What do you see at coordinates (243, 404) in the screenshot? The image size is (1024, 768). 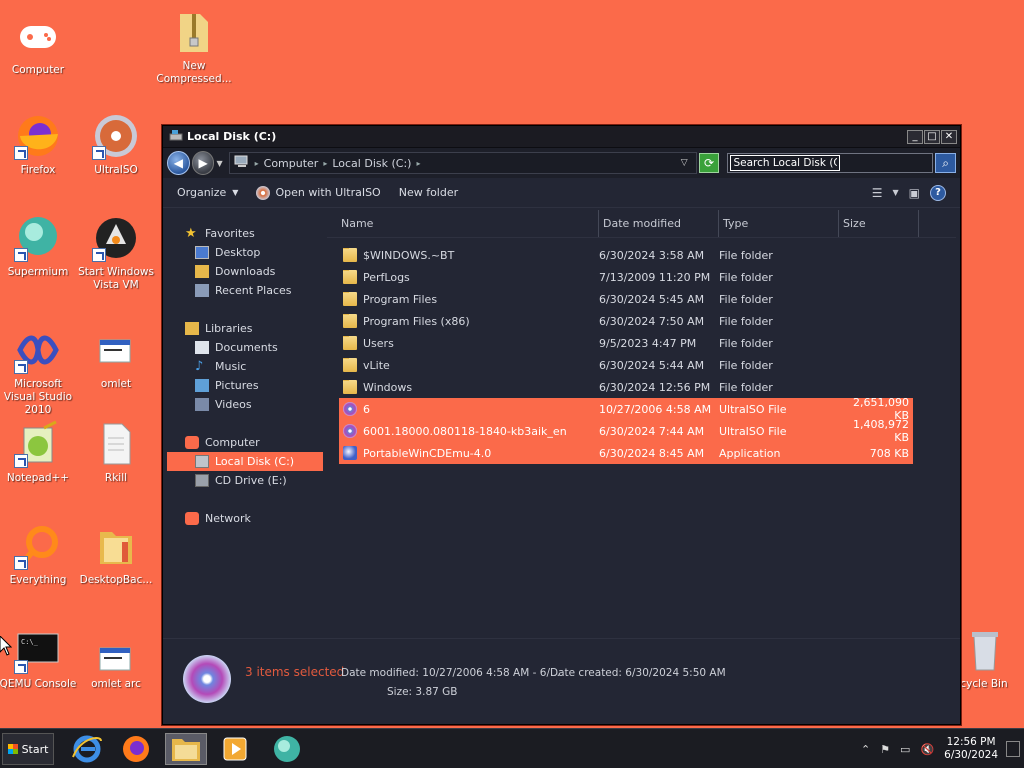 I see `nav-videos: Videos` at bounding box center [243, 404].